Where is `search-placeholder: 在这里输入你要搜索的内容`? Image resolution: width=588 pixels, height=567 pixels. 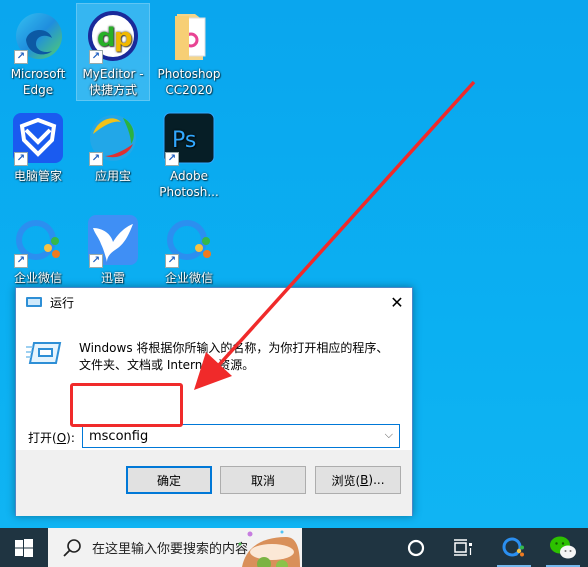
search-placeholder: 在这里输入你要搜索的内容 is located at coordinates (170, 549).